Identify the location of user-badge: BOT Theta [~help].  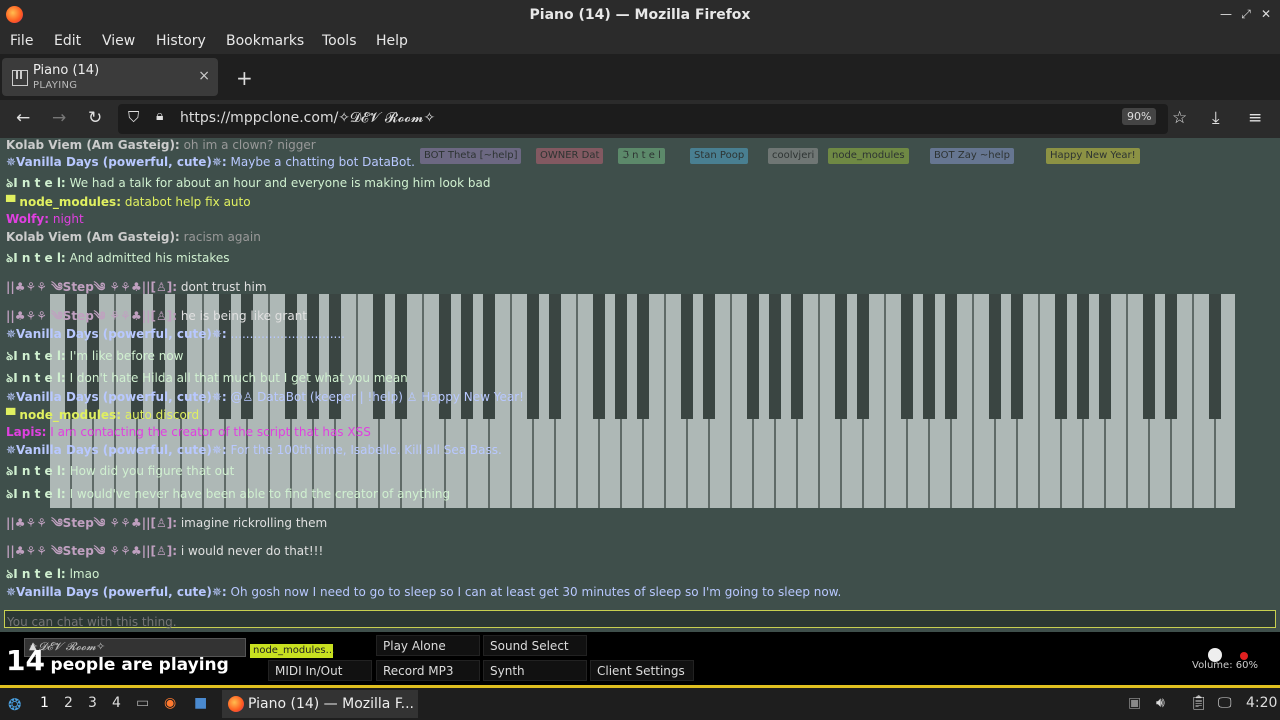
(471, 156).